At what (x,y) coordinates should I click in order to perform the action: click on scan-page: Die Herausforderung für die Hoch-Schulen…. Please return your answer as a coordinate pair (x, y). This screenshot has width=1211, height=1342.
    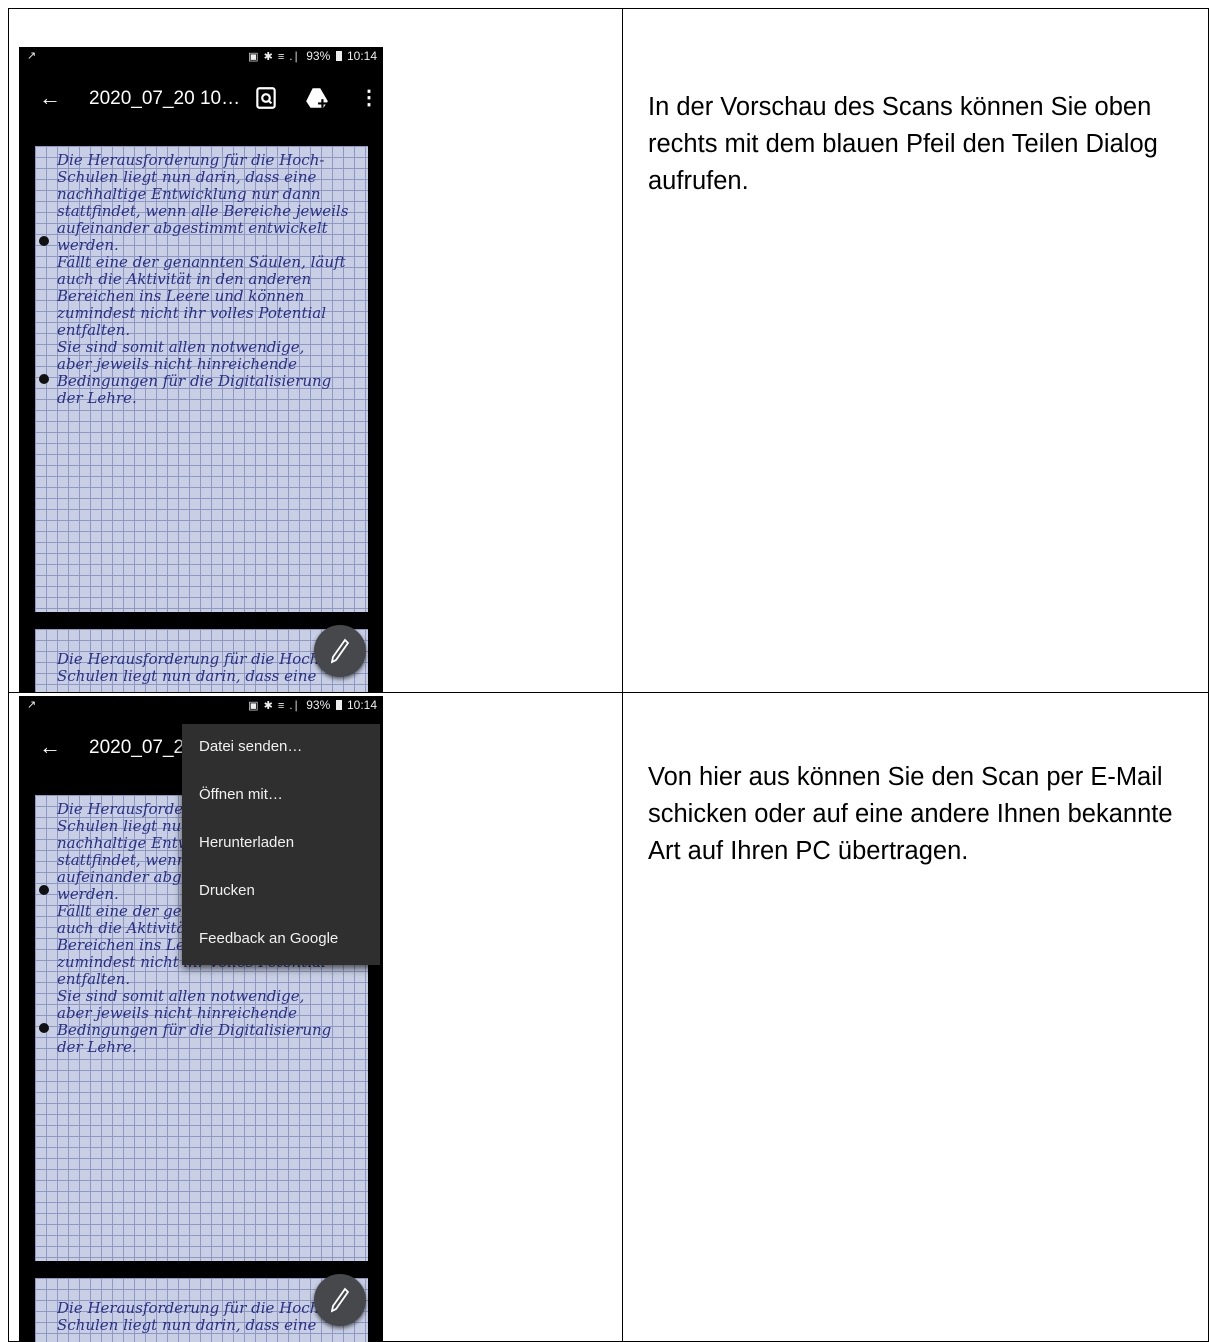
    Looking at the image, I should click on (201, 379).